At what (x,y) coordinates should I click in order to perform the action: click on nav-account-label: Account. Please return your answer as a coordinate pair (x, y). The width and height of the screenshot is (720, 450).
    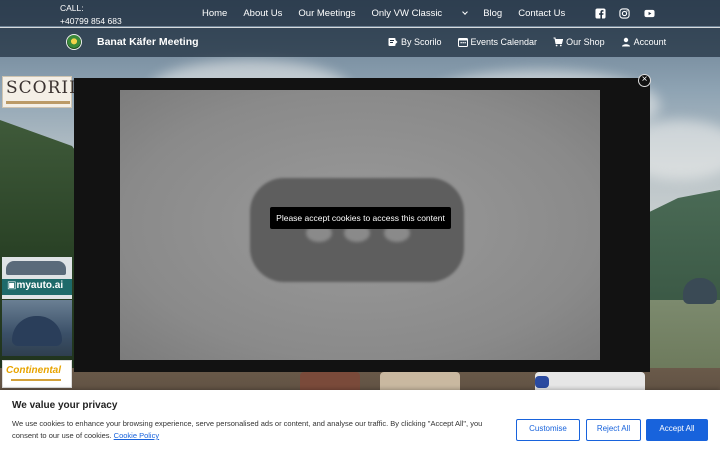
    Looking at the image, I should click on (650, 42).